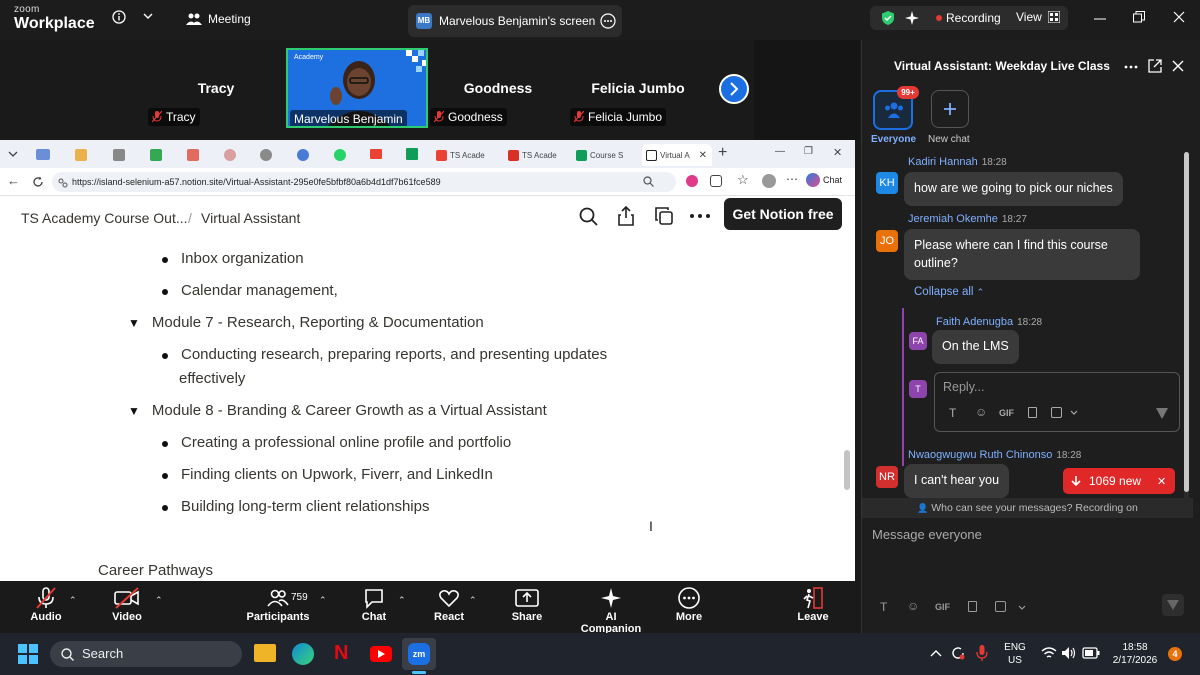  Describe the element at coordinates (824, 180) in the screenshot. I see `copilot-chat-button: Chat` at that location.